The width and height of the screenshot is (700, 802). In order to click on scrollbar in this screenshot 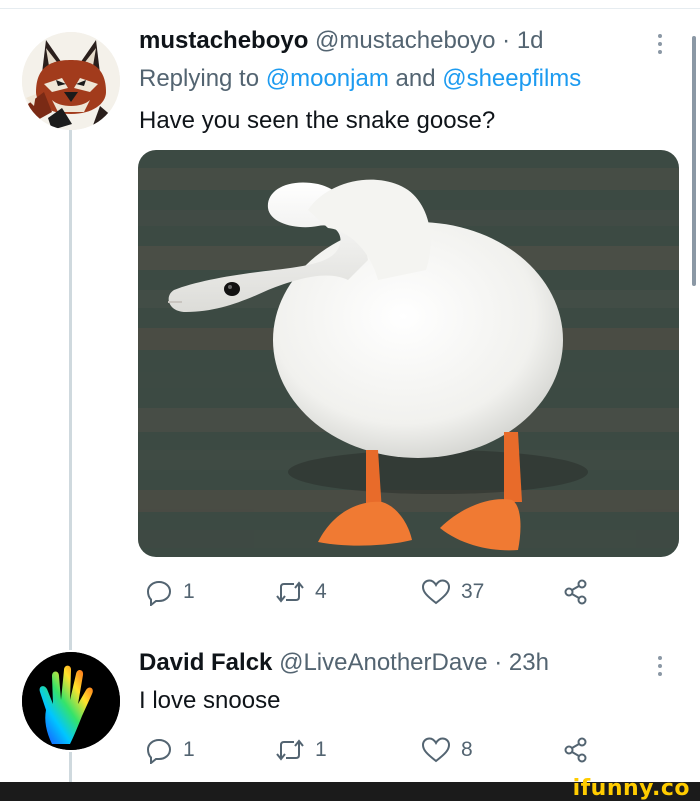, I will do `click(694, 161)`.